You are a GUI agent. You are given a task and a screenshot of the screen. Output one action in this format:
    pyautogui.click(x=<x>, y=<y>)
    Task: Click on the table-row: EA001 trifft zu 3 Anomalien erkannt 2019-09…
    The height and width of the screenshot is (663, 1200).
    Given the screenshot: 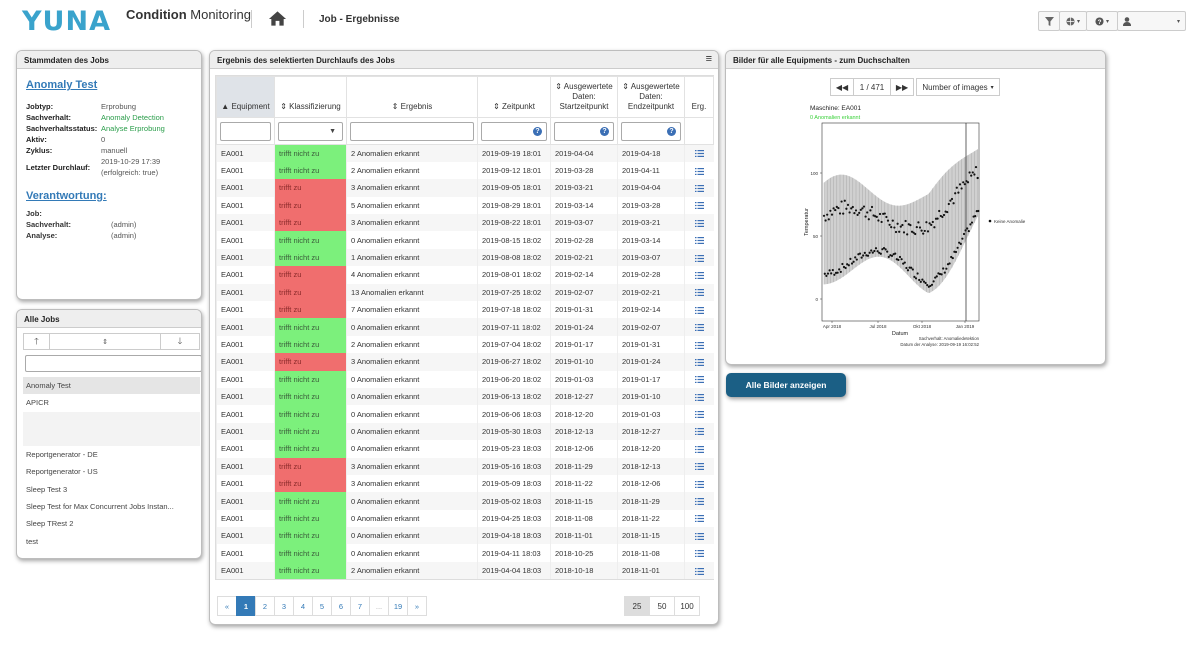 What is the action you would take?
    pyautogui.click(x=465, y=188)
    